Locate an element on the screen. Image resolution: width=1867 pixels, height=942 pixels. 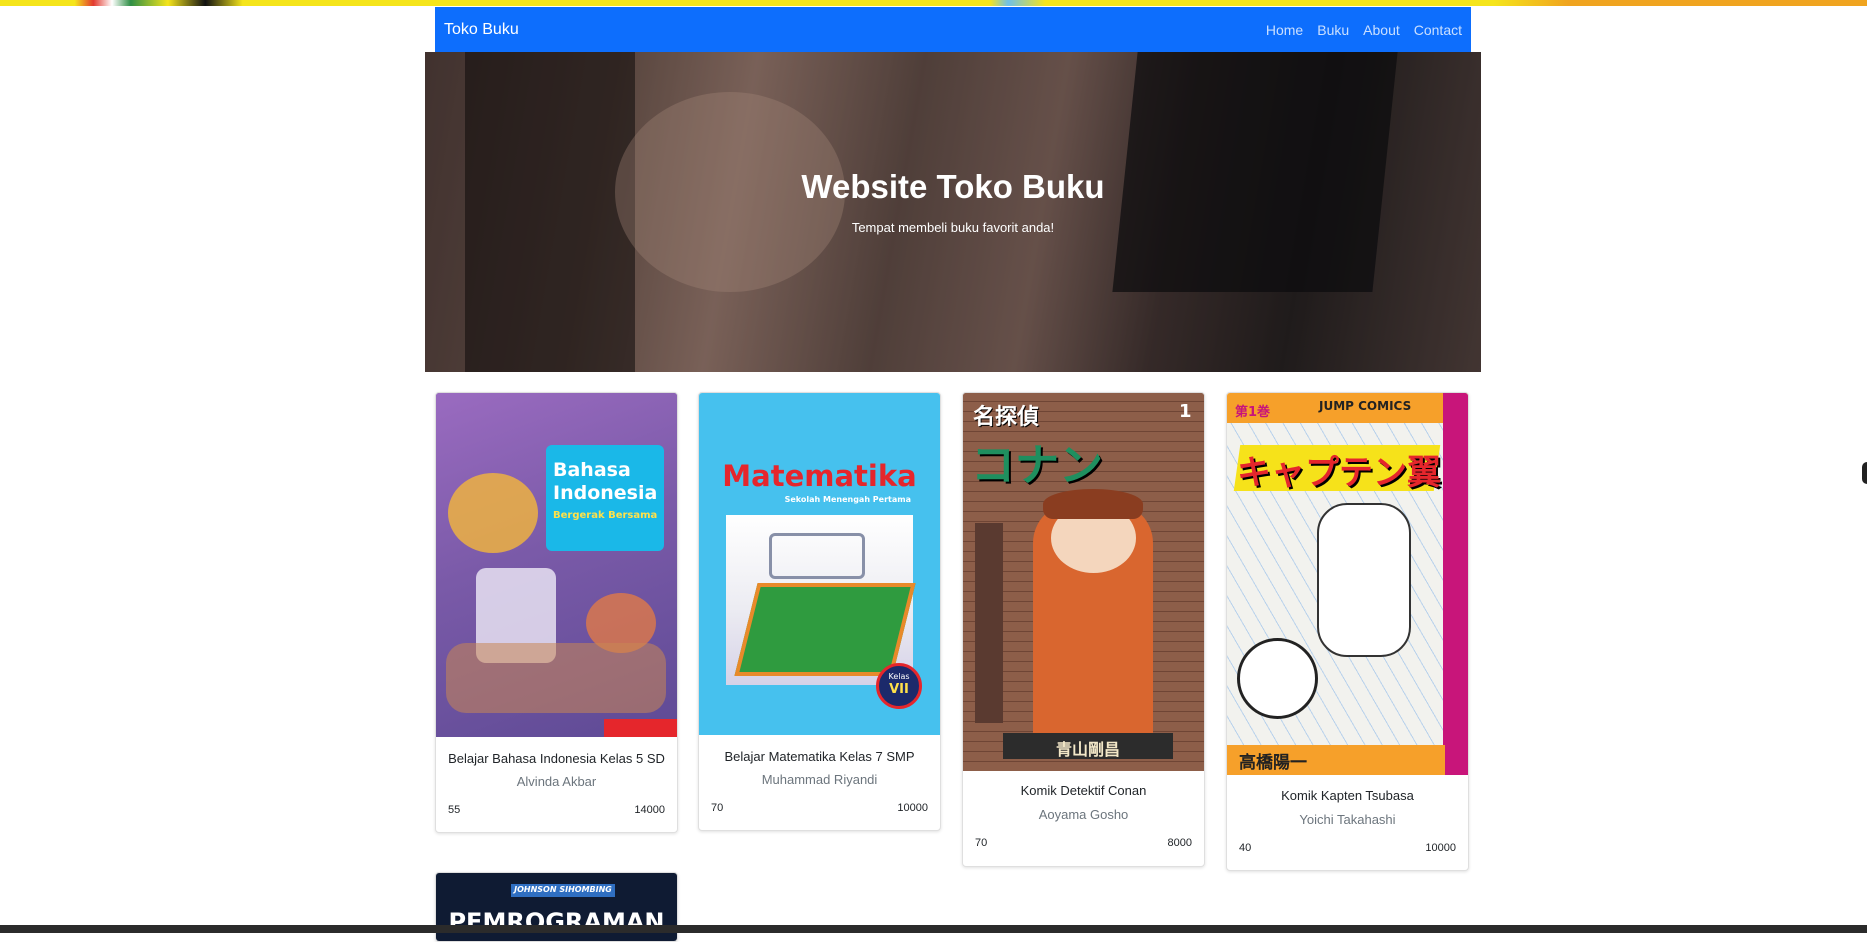
cover-title-jp: キャプテン翼 is located at coordinates (1339, 473).